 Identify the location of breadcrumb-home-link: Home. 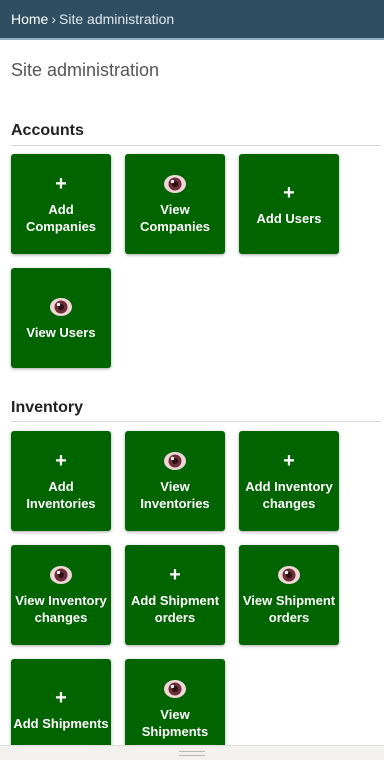
(29, 19).